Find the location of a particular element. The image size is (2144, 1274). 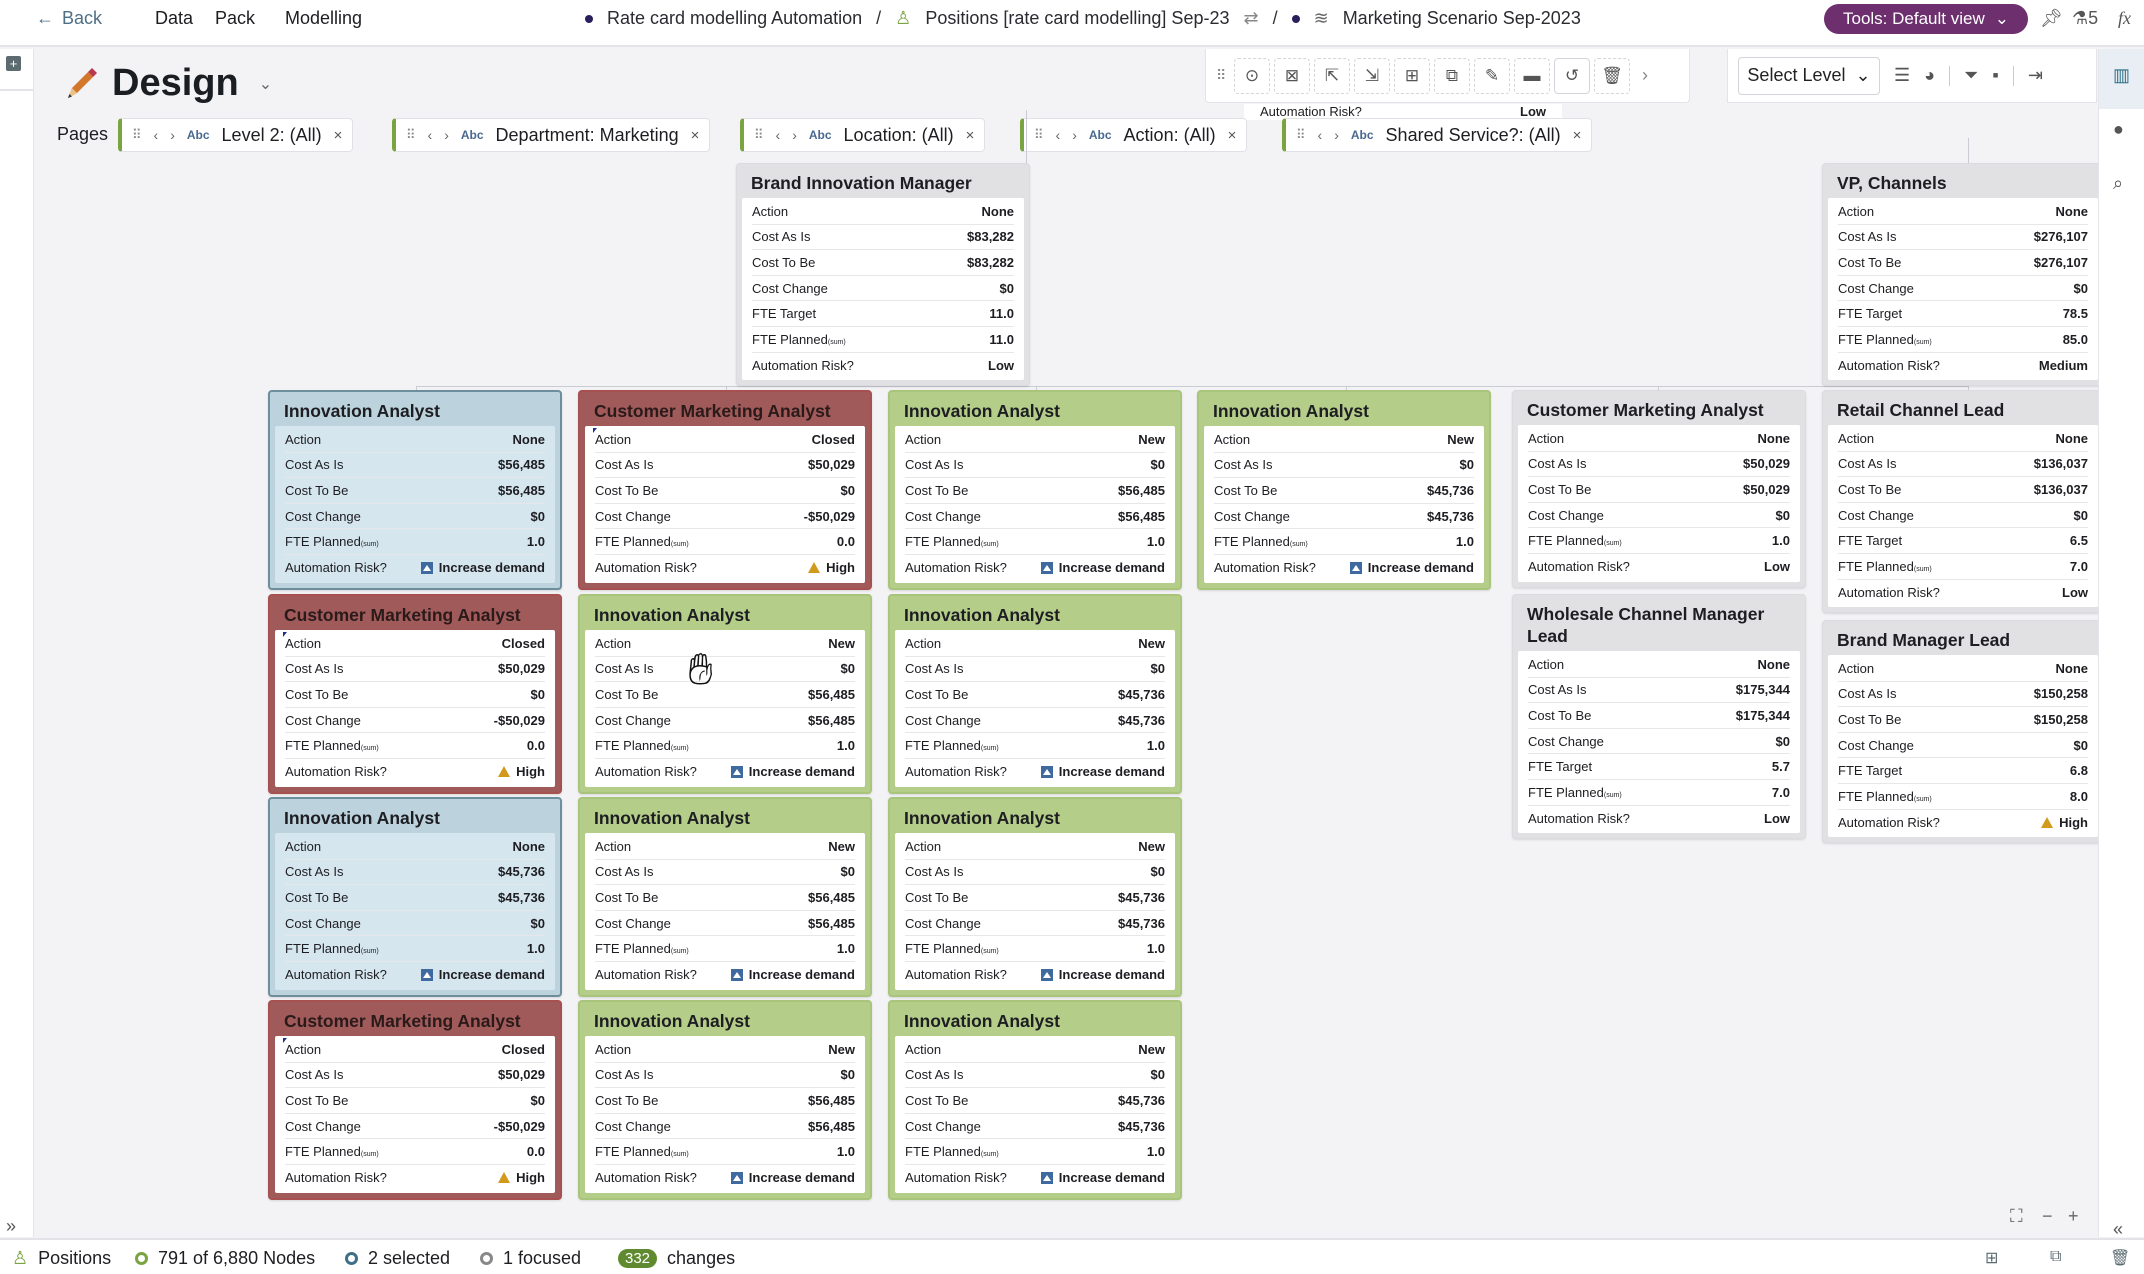

field-value: 5.7 is located at coordinates (1780, 767).